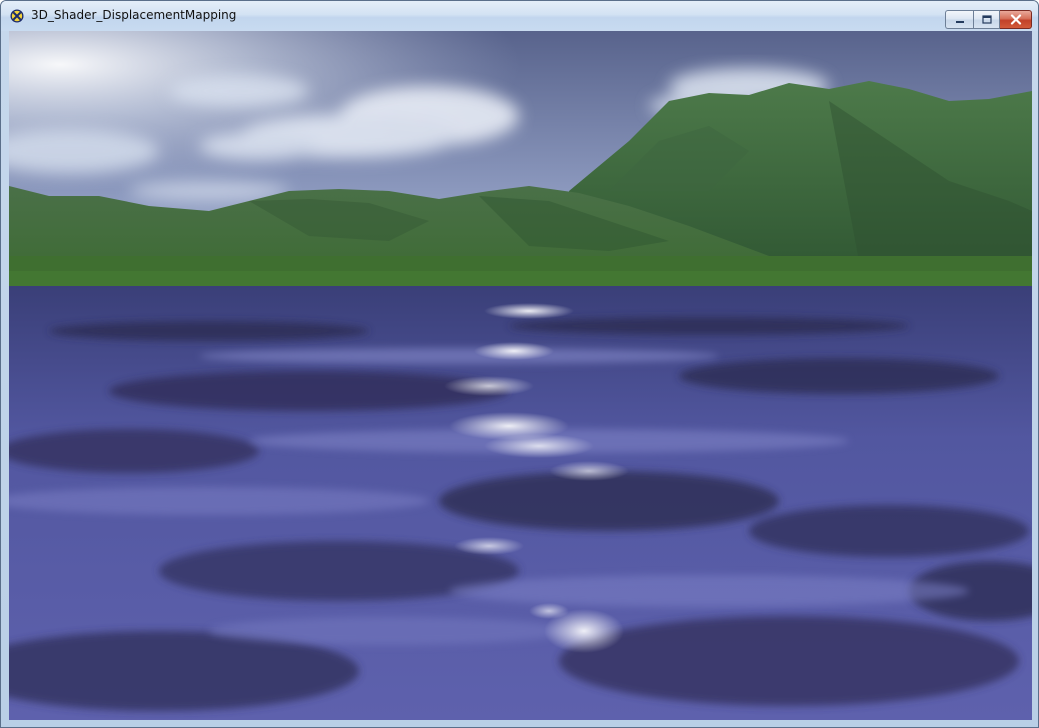 The height and width of the screenshot is (728, 1039). What do you see at coordinates (519, 16) in the screenshot?
I see `title-bar: 3D_Shader_DisplacementMapping` at bounding box center [519, 16].